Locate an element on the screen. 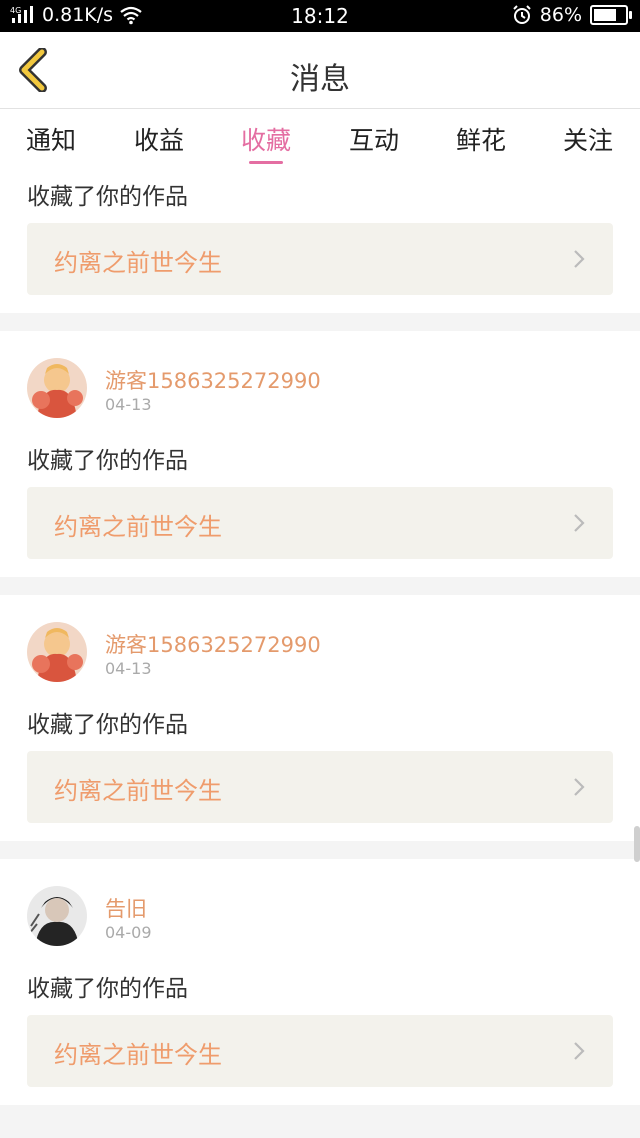 Image resolution: width=640 pixels, height=1138 pixels. tab-interactions: 互动 is located at coordinates (374, 139).